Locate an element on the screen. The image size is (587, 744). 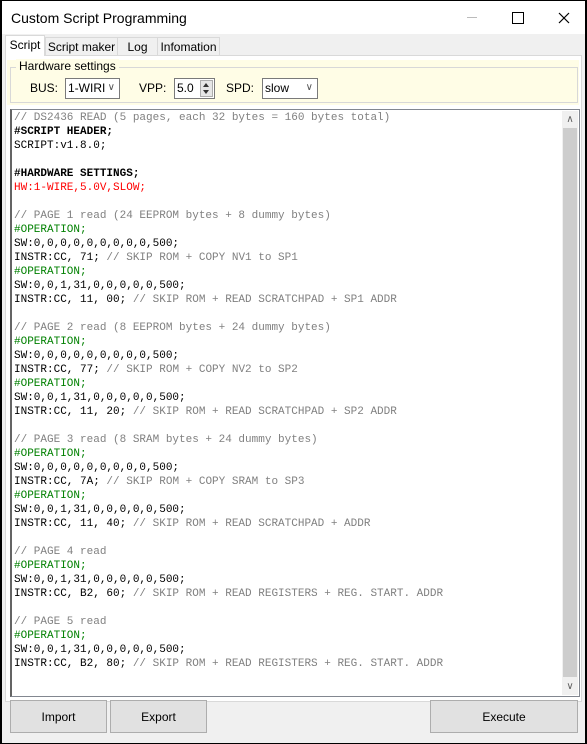
vertical-scrollbar: ∧ ∨ is located at coordinates (570, 403).